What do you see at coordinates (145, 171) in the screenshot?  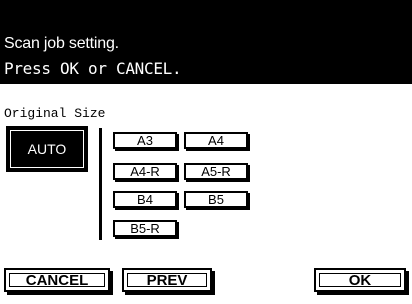 I see `size-button-a4r: A4-R` at bounding box center [145, 171].